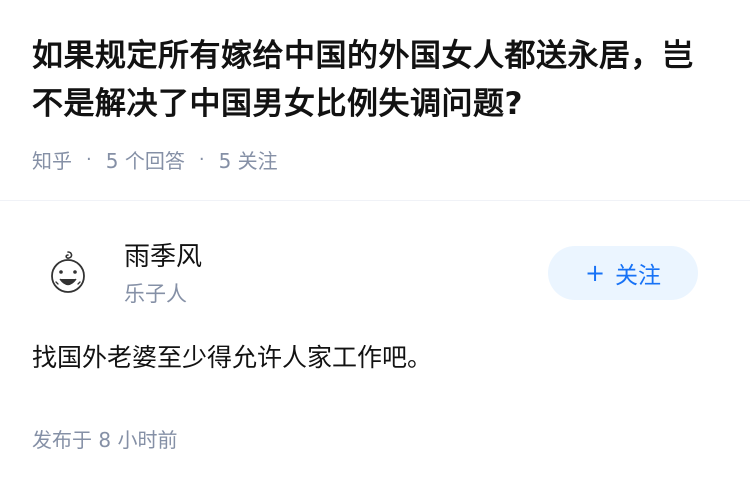  I want to click on follow-button-label: 关注, so click(638, 276).